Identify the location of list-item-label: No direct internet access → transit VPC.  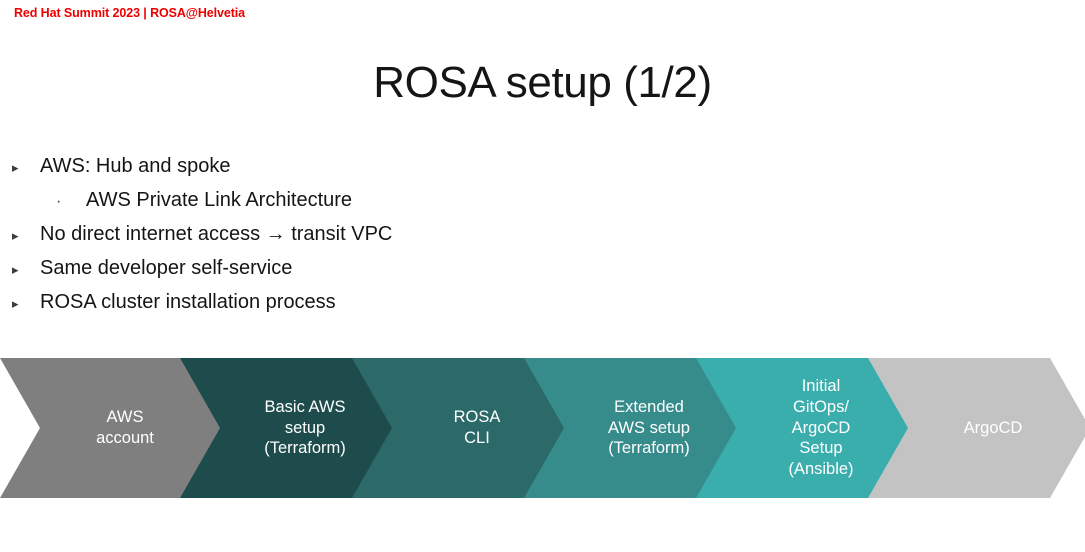
(216, 234).